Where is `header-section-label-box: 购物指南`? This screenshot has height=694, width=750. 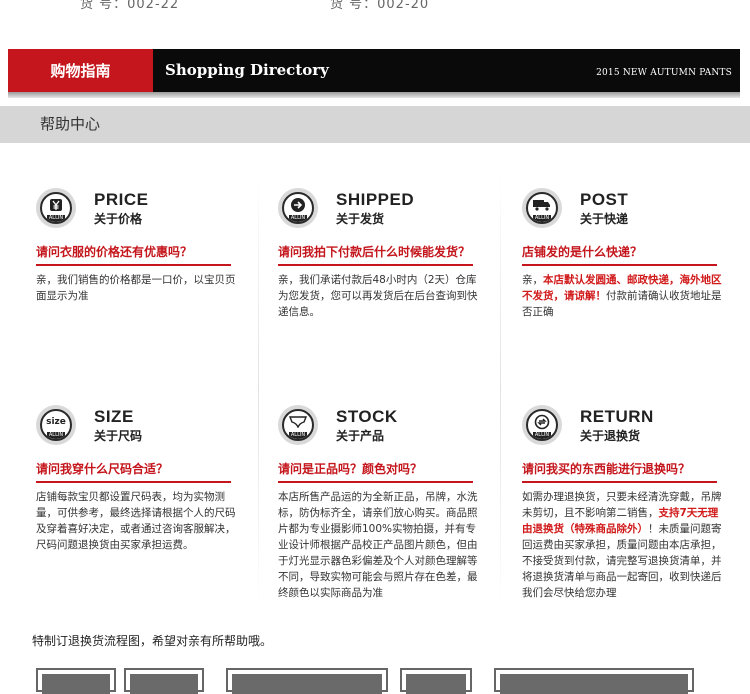
header-section-label-box: 购物指南 is located at coordinates (80, 70).